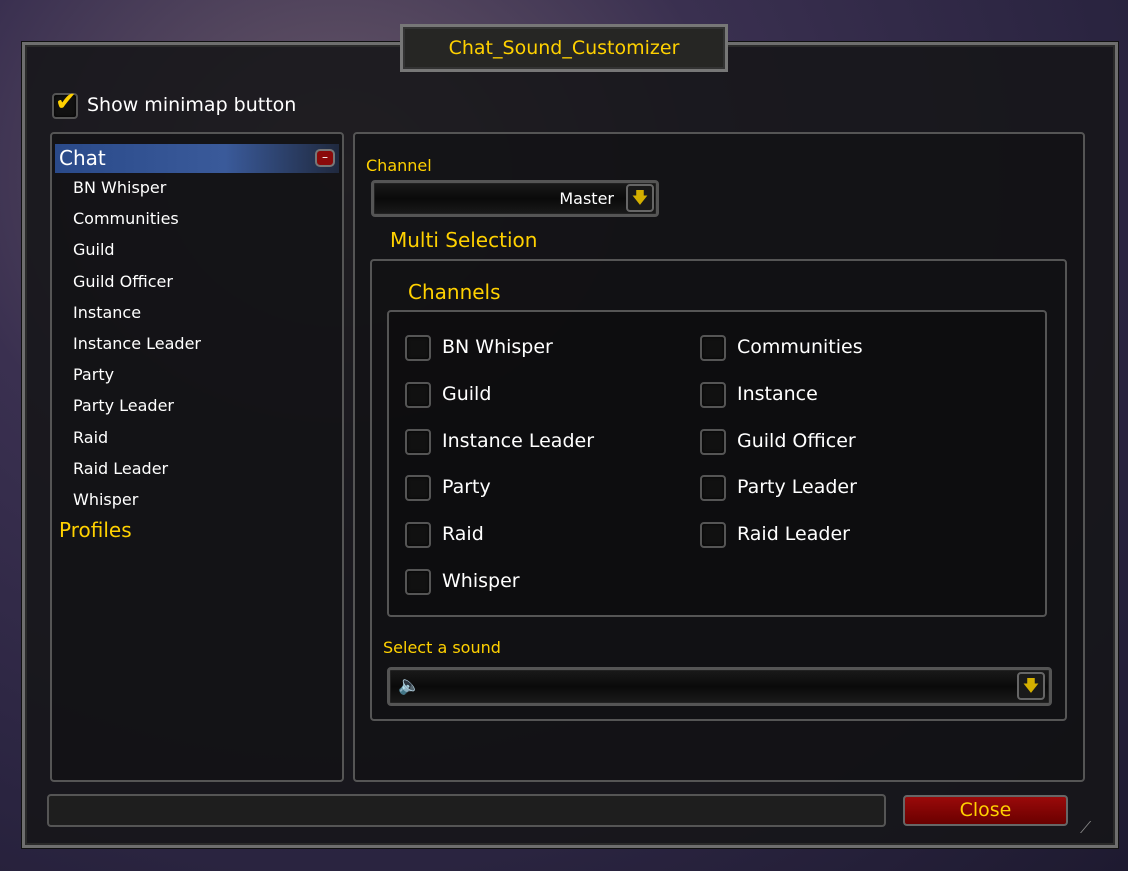 The height and width of the screenshot is (871, 1128). I want to click on sound-dropdown: 🔈 🡇, so click(719, 686).